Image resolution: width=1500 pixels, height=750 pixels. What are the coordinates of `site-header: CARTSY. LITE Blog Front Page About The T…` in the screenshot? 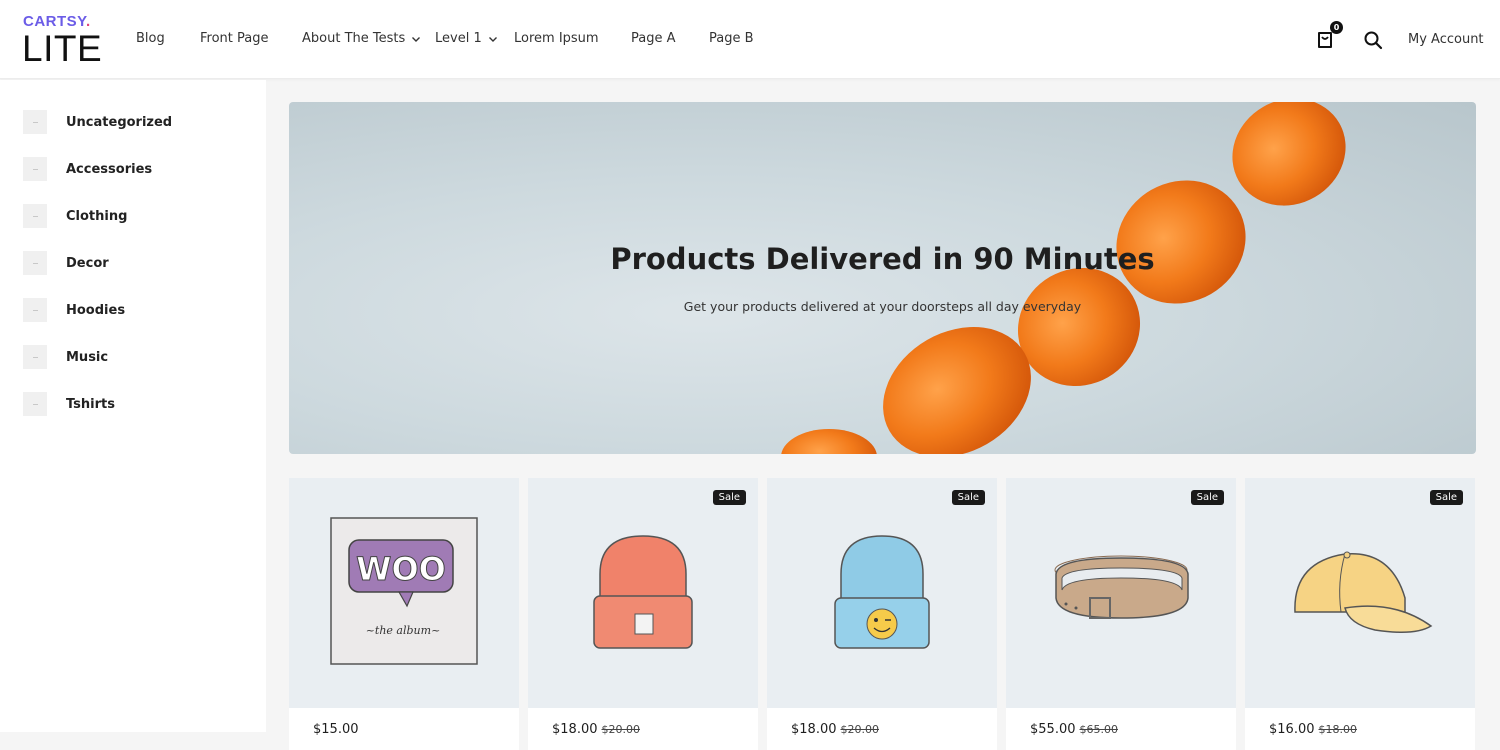 It's located at (750, 39).